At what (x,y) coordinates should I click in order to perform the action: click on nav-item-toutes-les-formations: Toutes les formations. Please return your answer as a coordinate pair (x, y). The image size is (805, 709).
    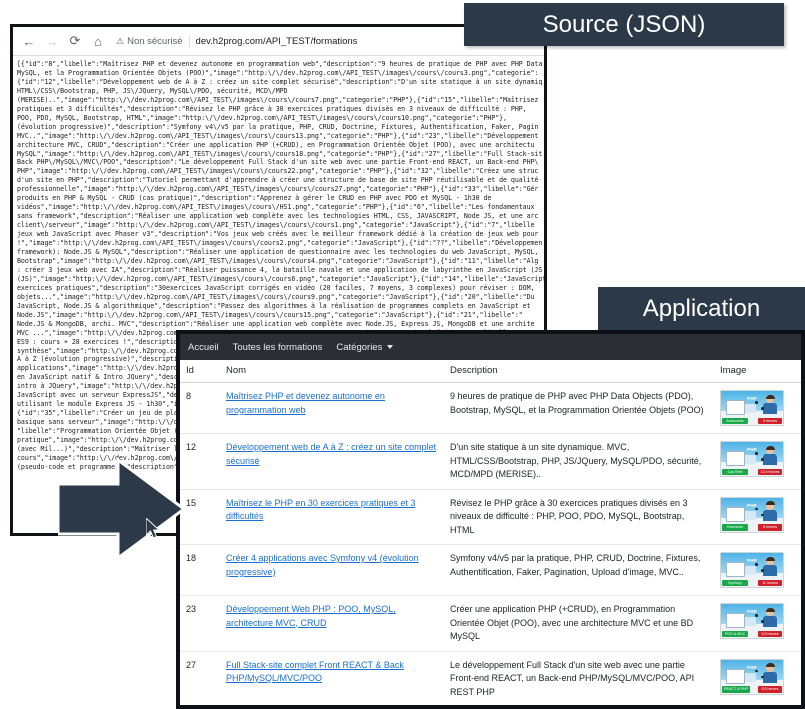
    Looking at the image, I should click on (278, 347).